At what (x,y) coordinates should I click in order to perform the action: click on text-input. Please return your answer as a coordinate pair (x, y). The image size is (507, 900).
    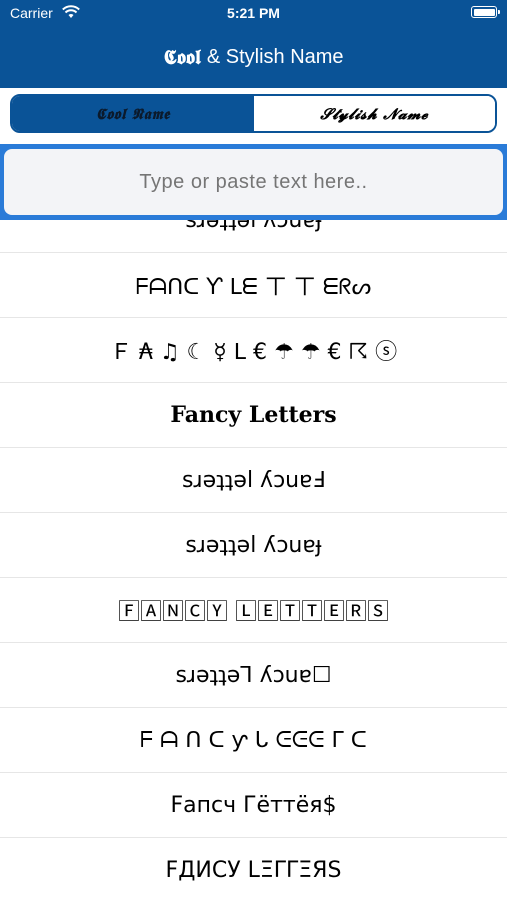
    Looking at the image, I should click on (253, 182).